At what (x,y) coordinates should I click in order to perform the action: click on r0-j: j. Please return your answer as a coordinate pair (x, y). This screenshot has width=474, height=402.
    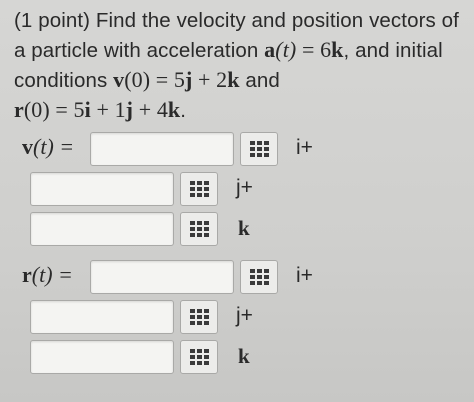
    Looking at the image, I should click on (129, 109).